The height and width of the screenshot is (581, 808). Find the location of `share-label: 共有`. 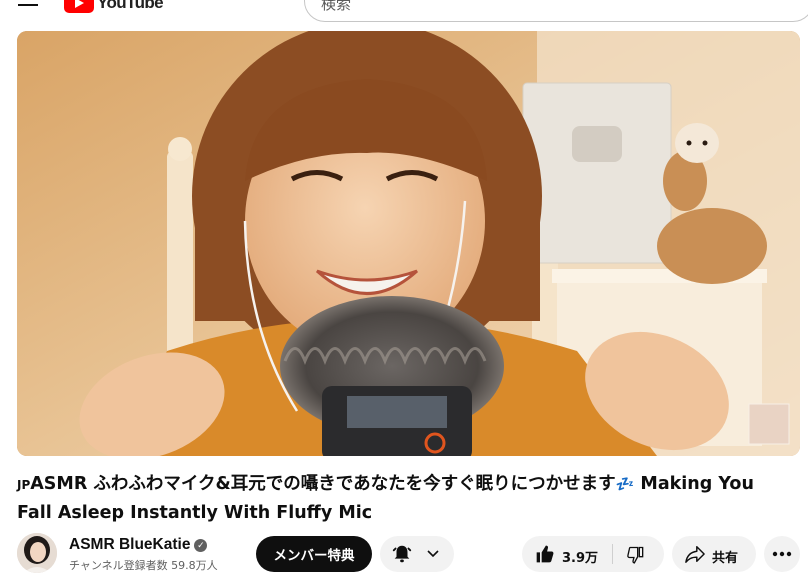

share-label: 共有 is located at coordinates (725, 558).